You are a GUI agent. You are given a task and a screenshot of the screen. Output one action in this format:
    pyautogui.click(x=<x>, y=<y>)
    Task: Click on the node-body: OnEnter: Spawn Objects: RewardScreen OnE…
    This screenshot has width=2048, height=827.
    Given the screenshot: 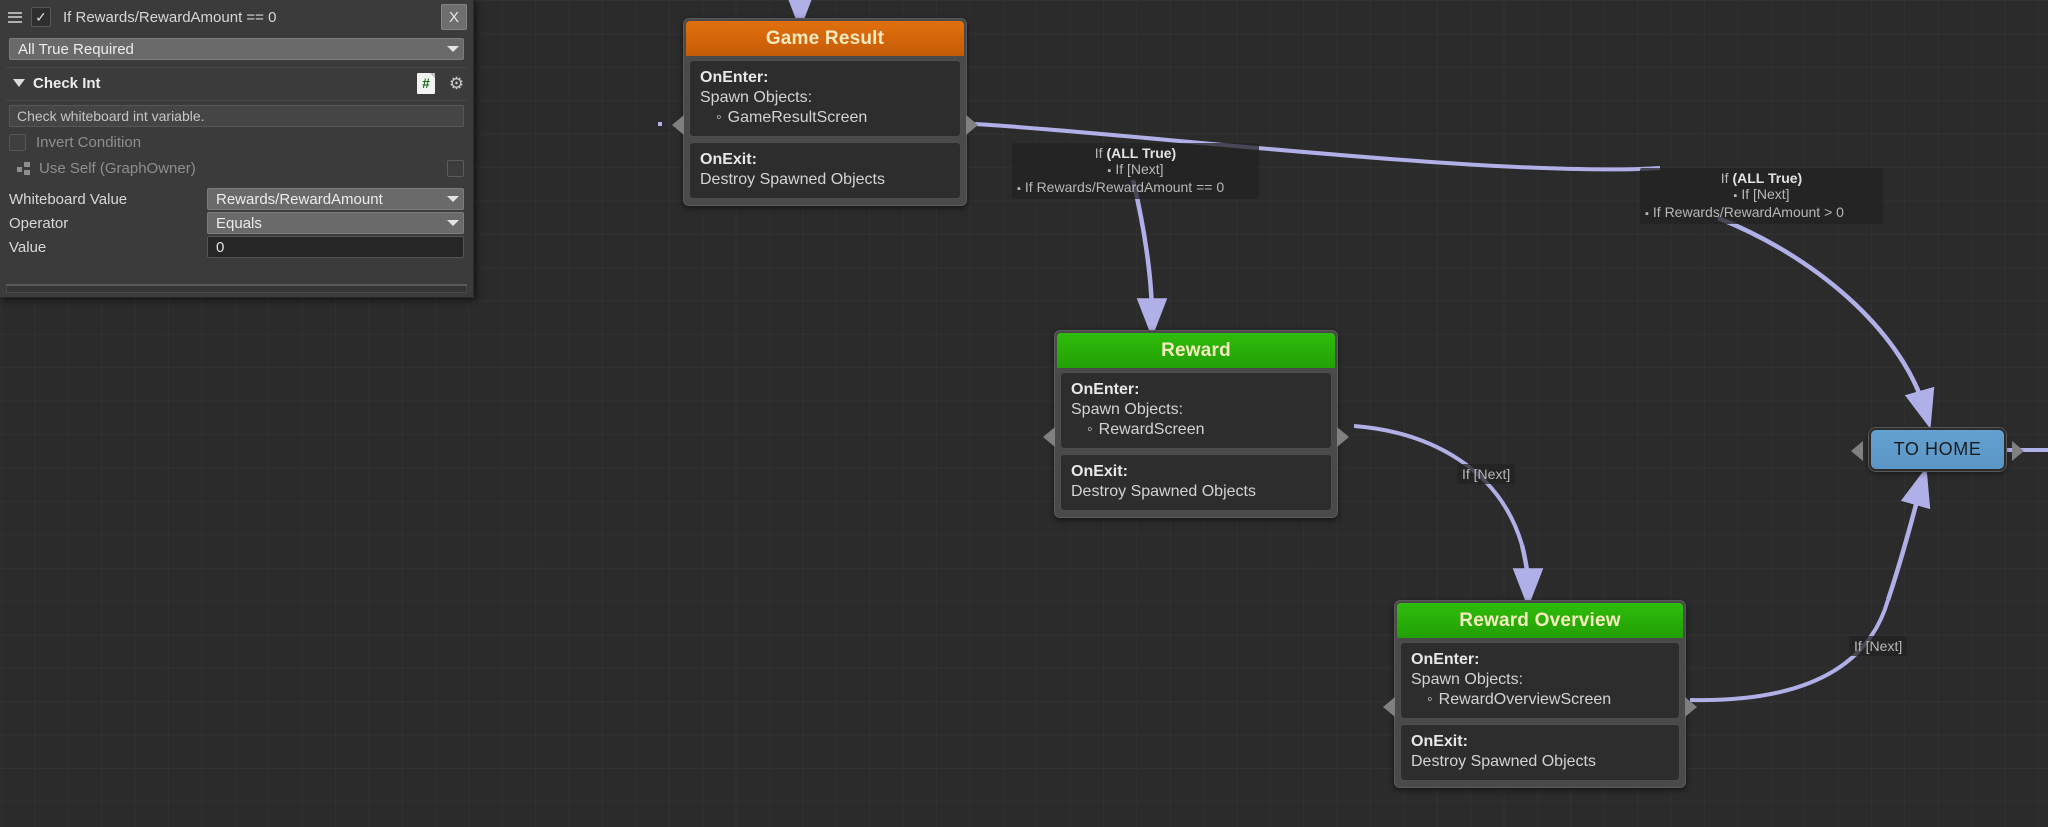 What is the action you would take?
    pyautogui.click(x=1196, y=441)
    